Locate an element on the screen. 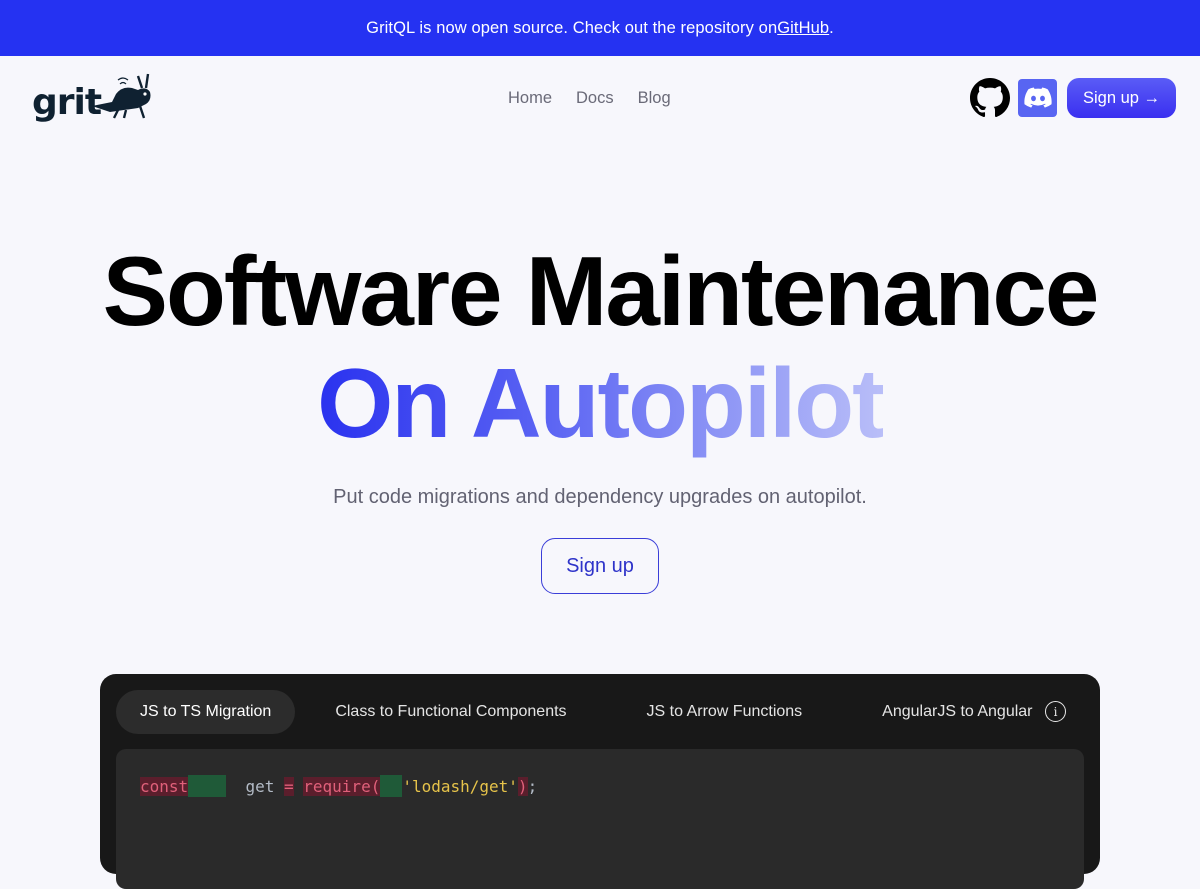 This screenshot has height=889, width=1200. nav-link-docs: Docs is located at coordinates (595, 98).